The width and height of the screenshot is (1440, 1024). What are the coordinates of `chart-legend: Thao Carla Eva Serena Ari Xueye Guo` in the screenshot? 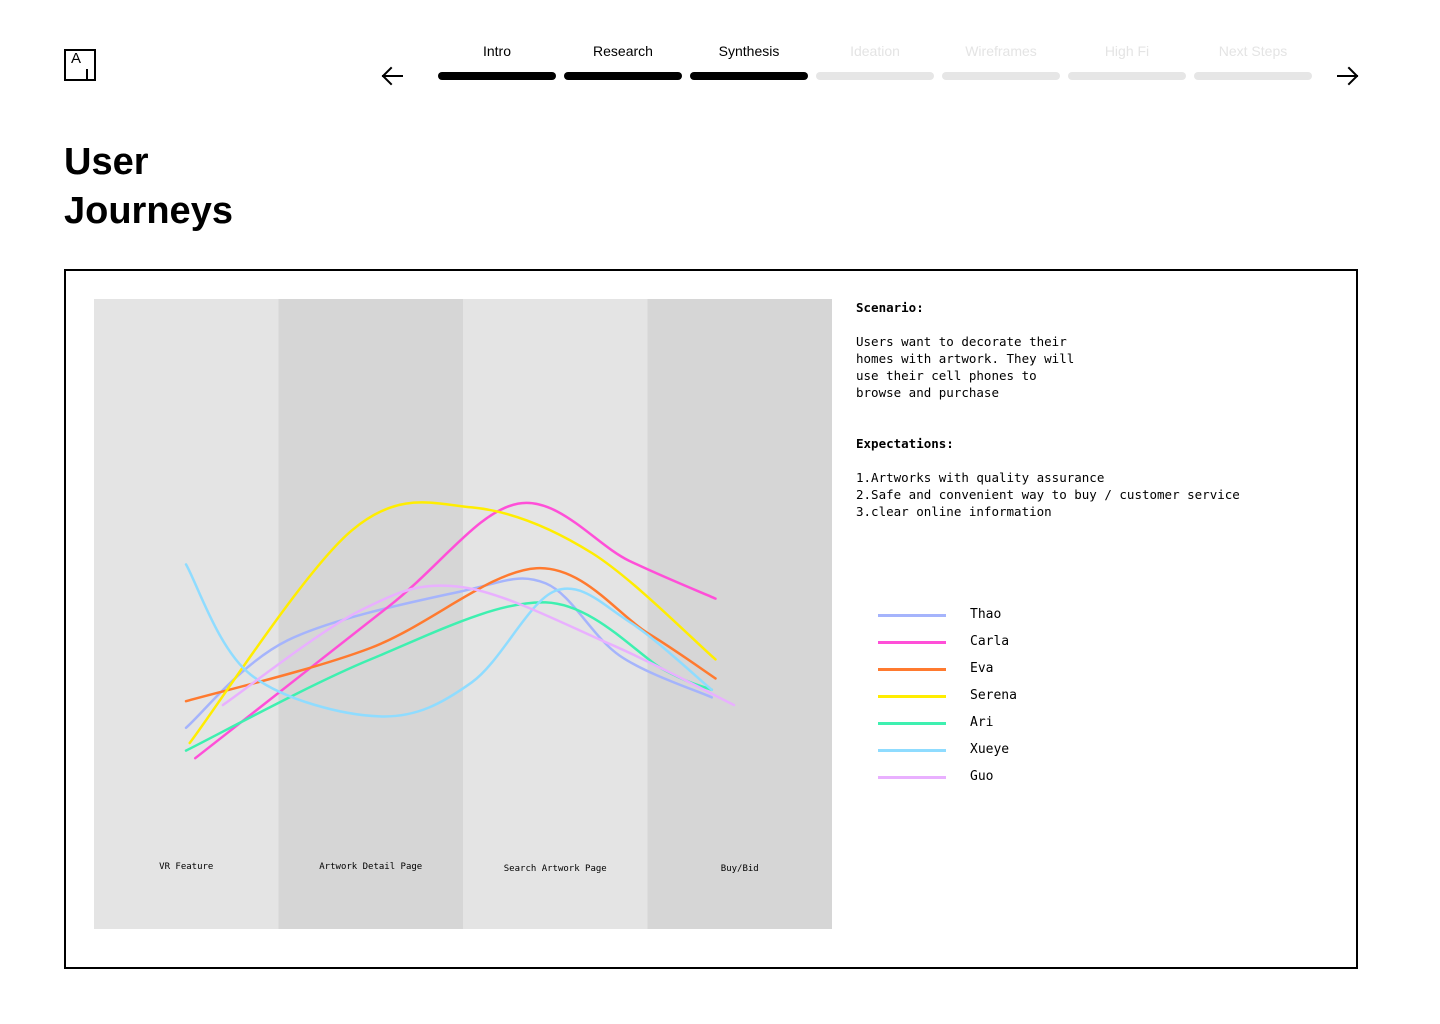 It's located at (1008, 699).